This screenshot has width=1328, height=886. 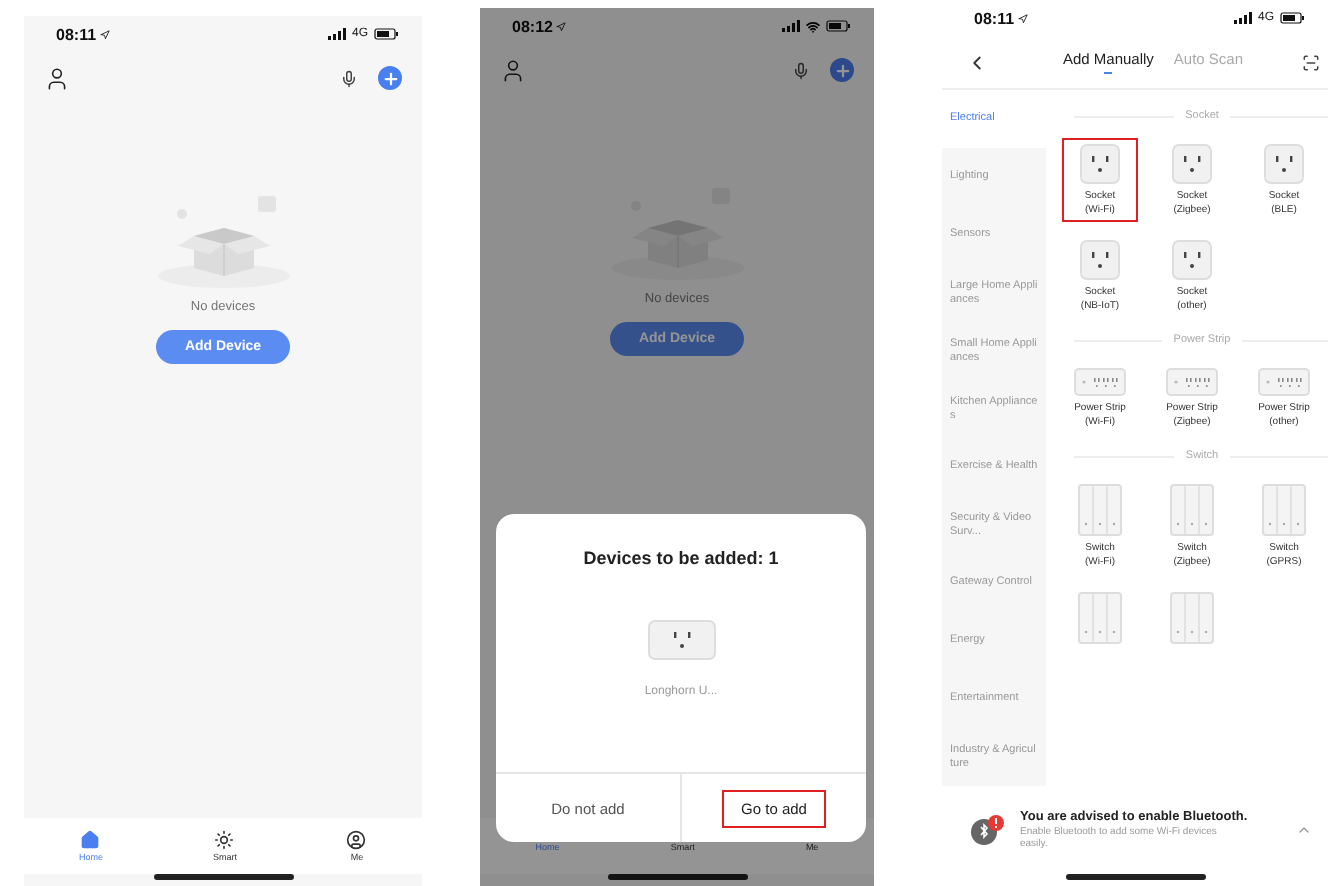 I want to click on bluetooth-alert-icon, so click(x=988, y=830).